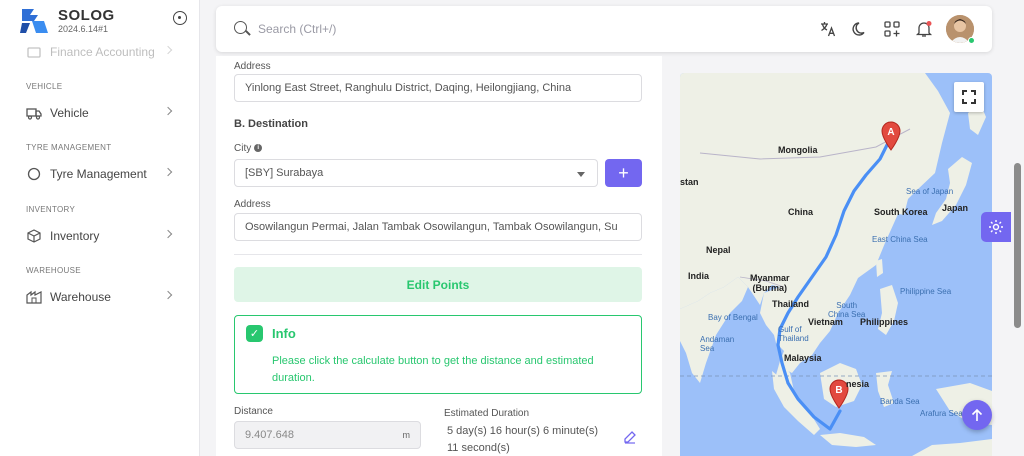 This screenshot has width=1024, height=456. Describe the element at coordinates (252, 204) in the screenshot. I see `destination-address-label: Address` at that location.